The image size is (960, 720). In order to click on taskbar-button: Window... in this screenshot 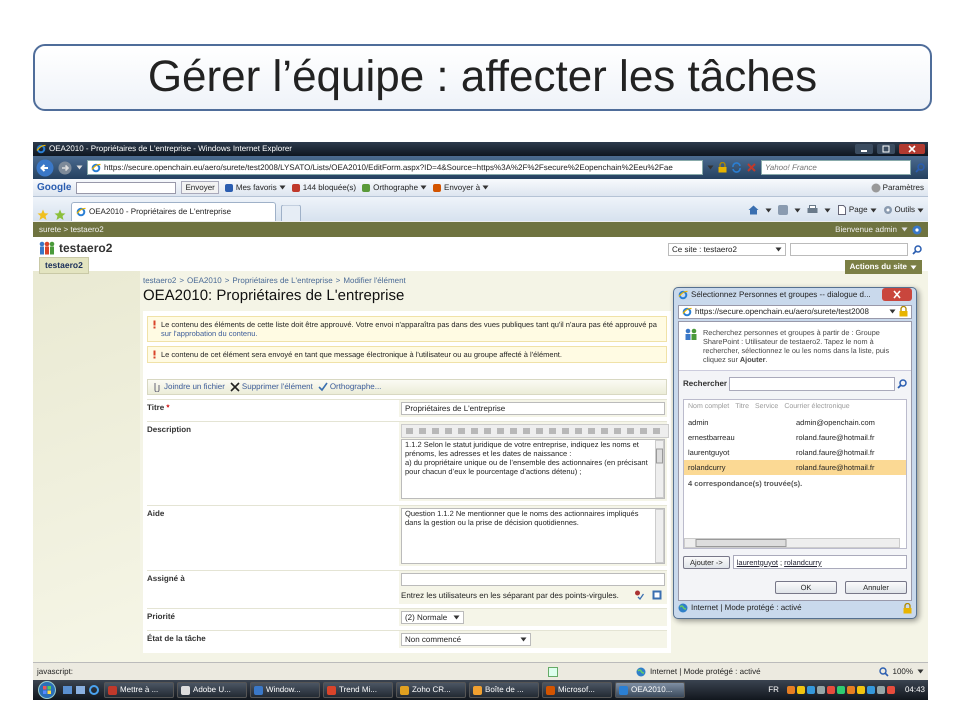, I will do `click(285, 690)`.